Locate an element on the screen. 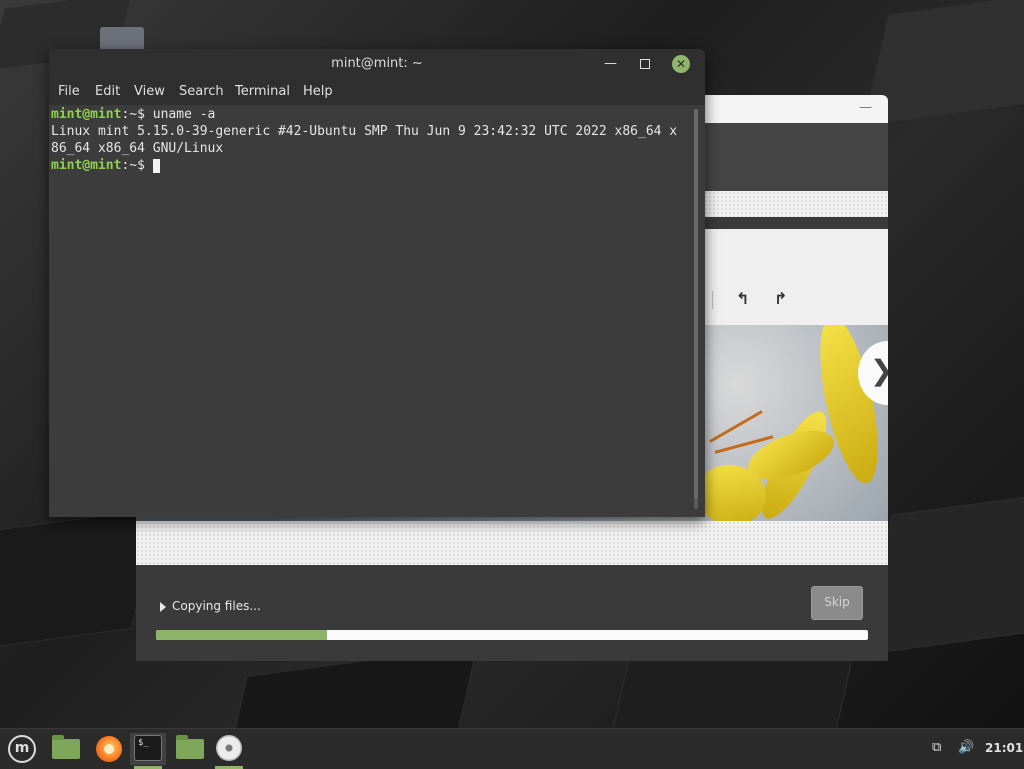 The image size is (1024, 769). terminal-line: 86_64 x86_64 GNU/Linux is located at coordinates (137, 148).